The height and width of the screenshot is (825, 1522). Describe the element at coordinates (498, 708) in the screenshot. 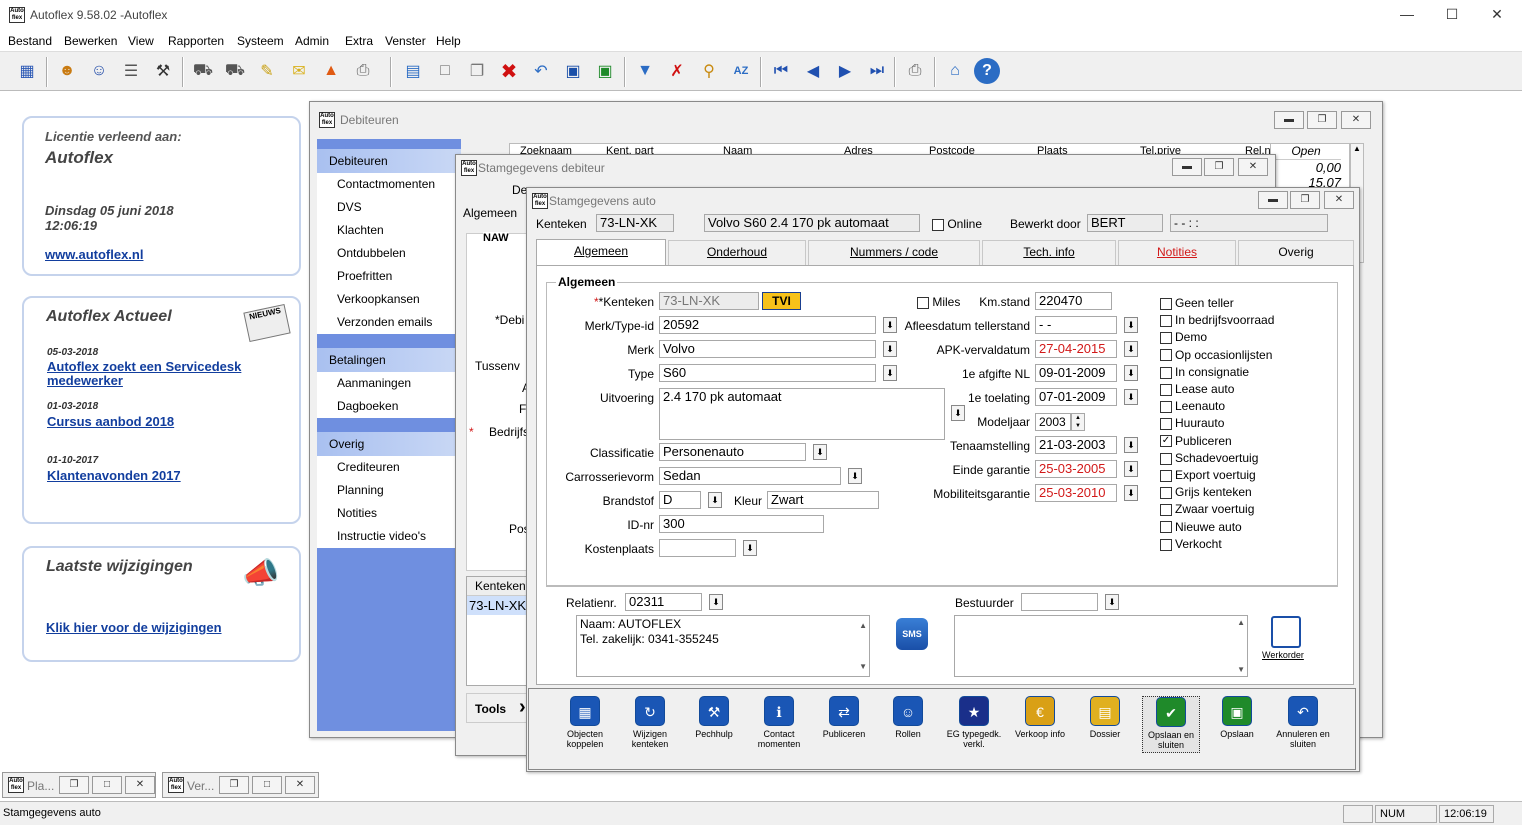

I see `tools-button: Tools ›` at that location.